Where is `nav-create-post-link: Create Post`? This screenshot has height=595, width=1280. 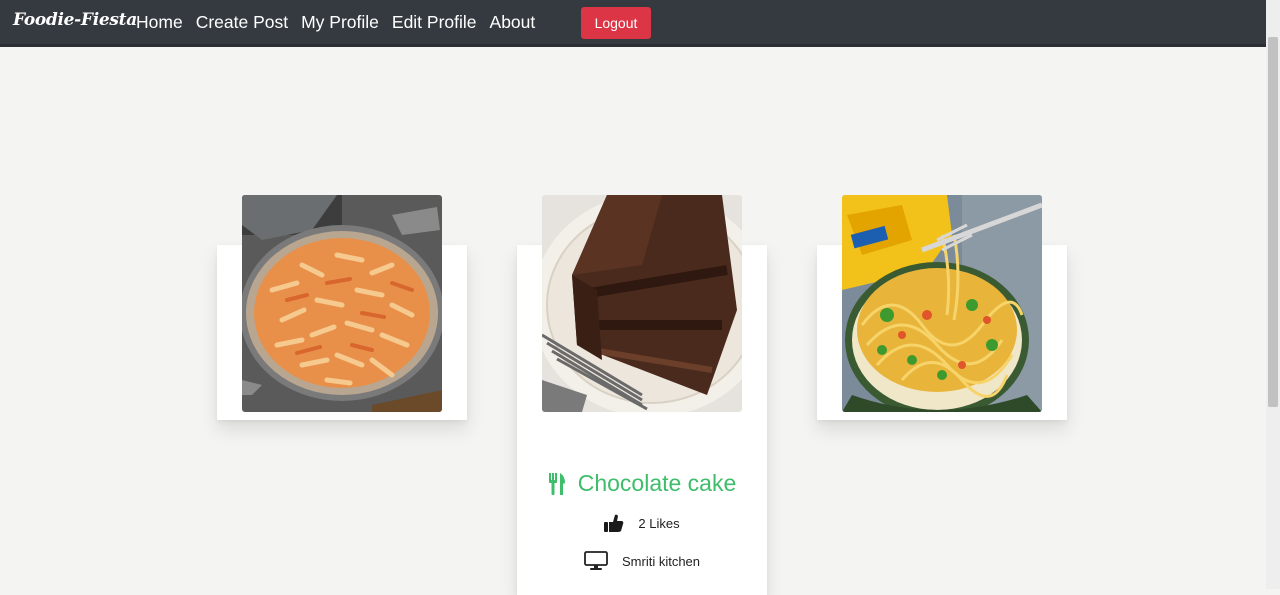 nav-create-post-link: Create Post is located at coordinates (242, 22).